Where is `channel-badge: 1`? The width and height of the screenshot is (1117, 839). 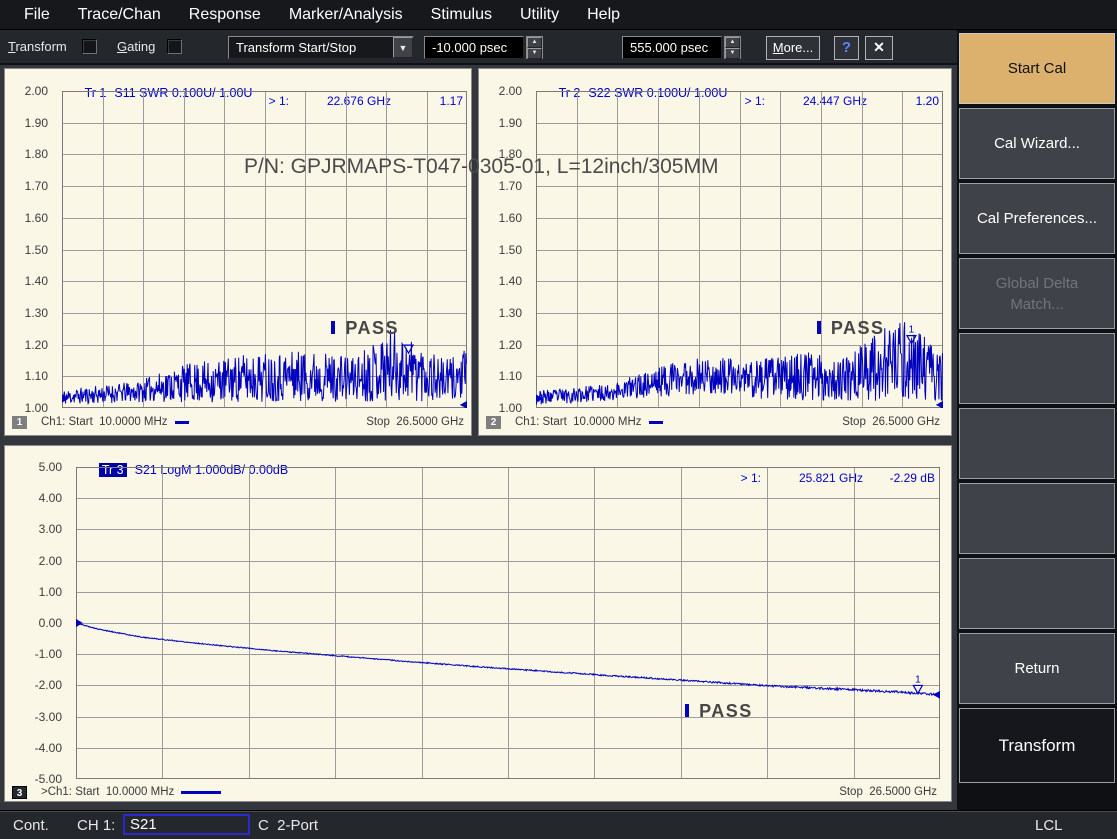
channel-badge: 1 is located at coordinates (19, 422).